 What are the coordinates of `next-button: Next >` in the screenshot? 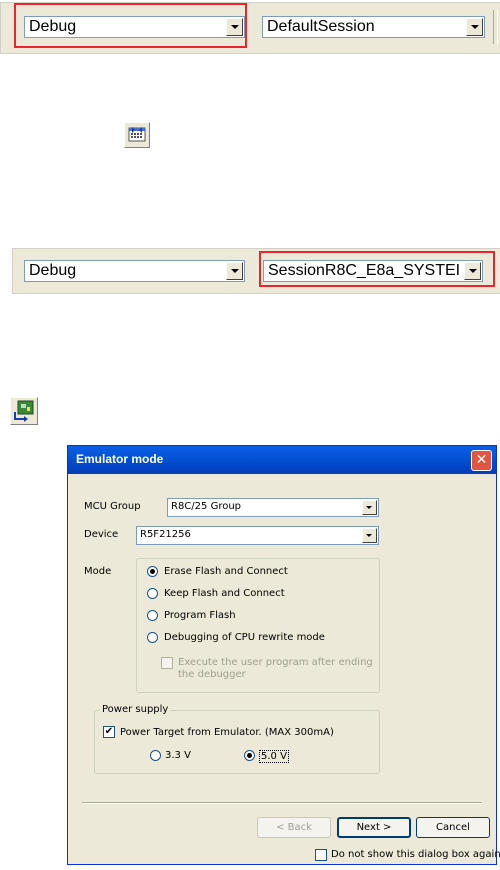 It's located at (374, 827).